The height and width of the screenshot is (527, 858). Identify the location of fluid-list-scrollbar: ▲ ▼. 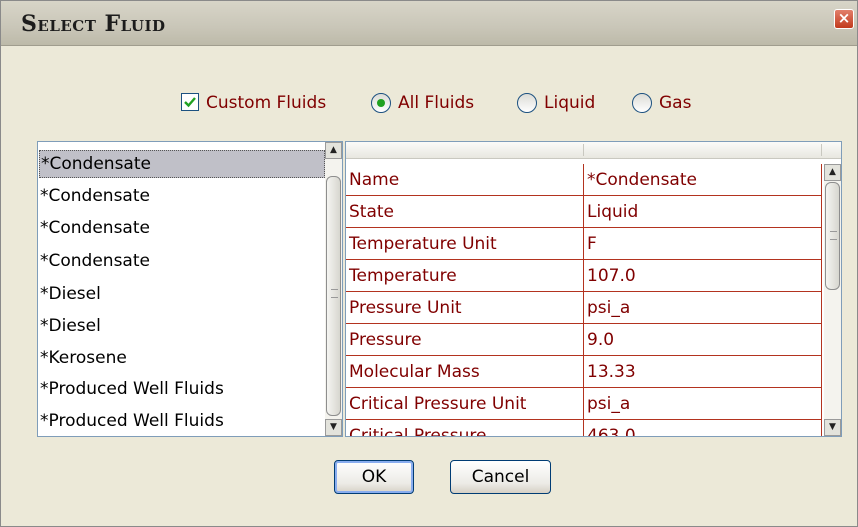
(333, 289).